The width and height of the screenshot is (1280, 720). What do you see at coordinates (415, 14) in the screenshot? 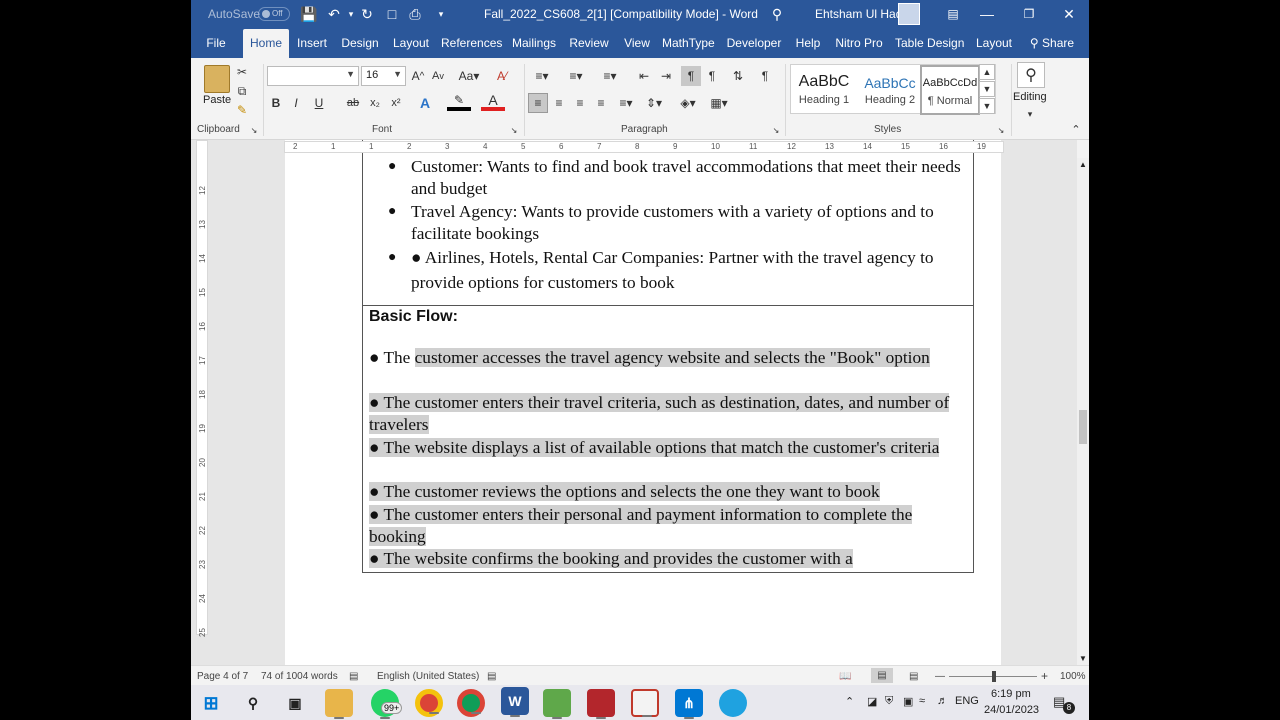
I see `print-preview-icon: ⎙` at bounding box center [415, 14].